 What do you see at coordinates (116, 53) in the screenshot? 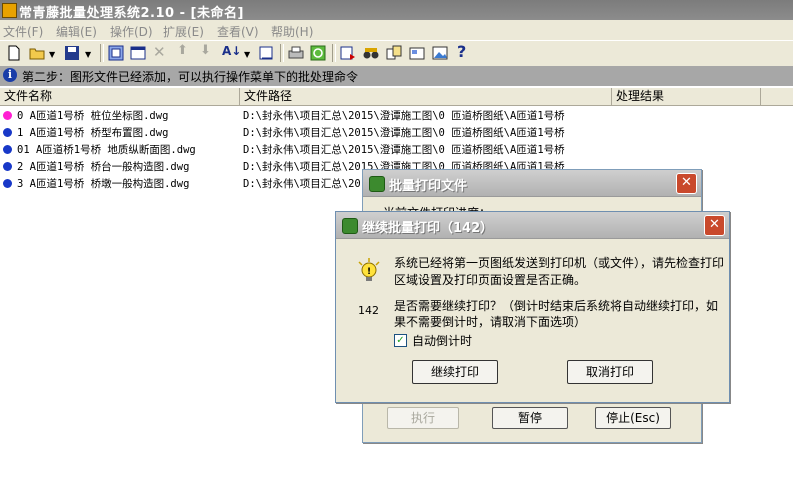
I see `select-all-icon` at bounding box center [116, 53].